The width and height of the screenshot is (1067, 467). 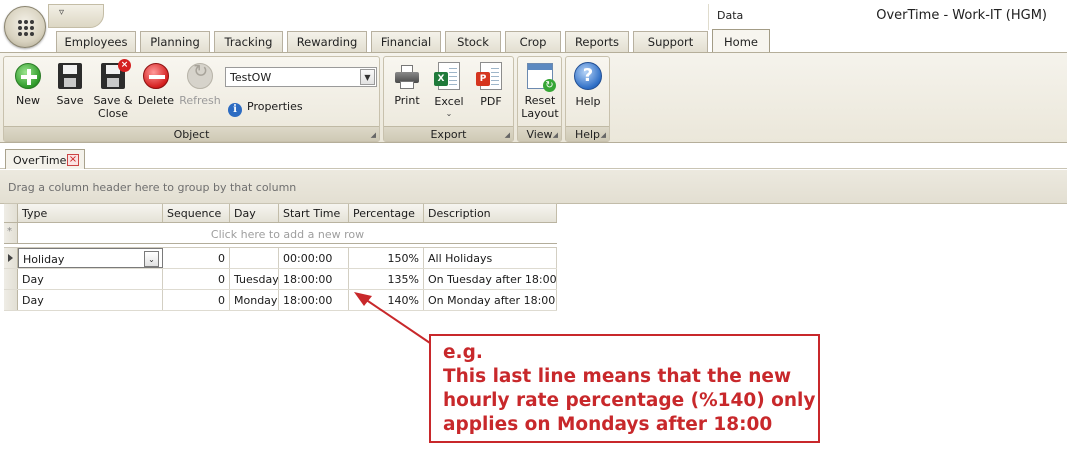 I want to click on object-select-value: TestOW, so click(x=251, y=77).